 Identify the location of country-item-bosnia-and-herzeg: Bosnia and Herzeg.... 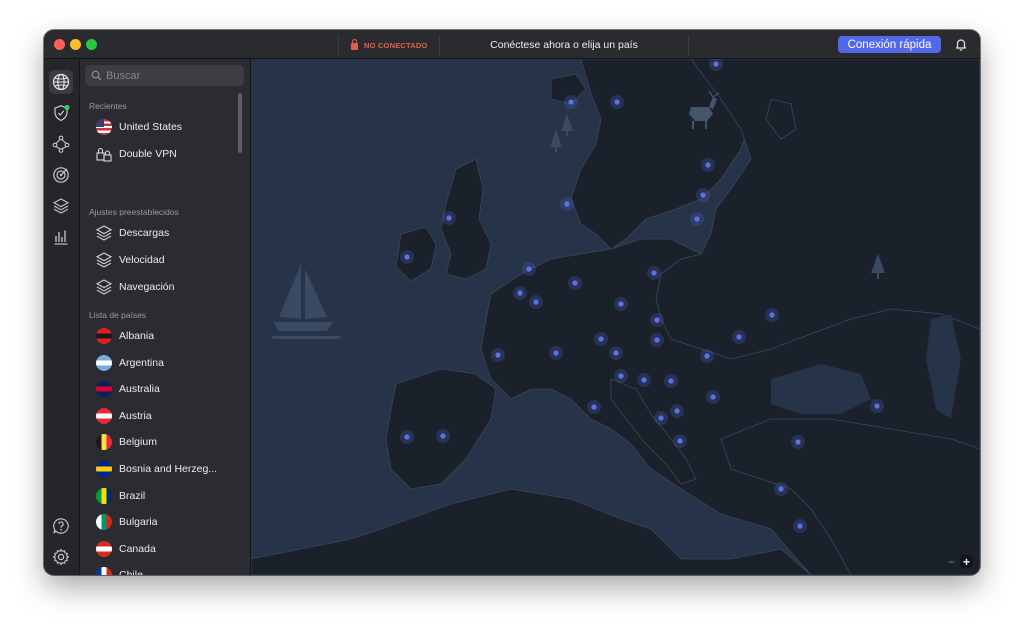
(165, 469).